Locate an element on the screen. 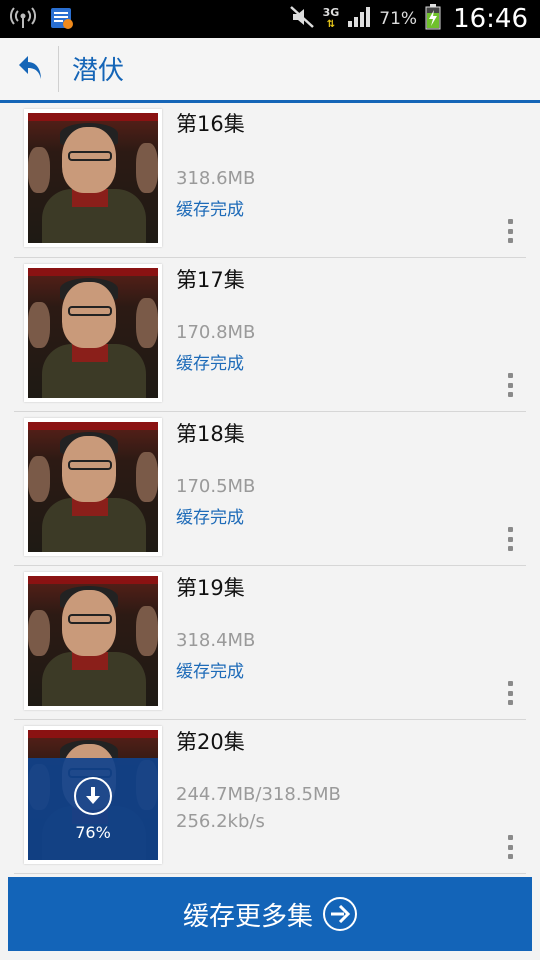 The image size is (540, 960). signal-strength-icon is located at coordinates (359, 19).